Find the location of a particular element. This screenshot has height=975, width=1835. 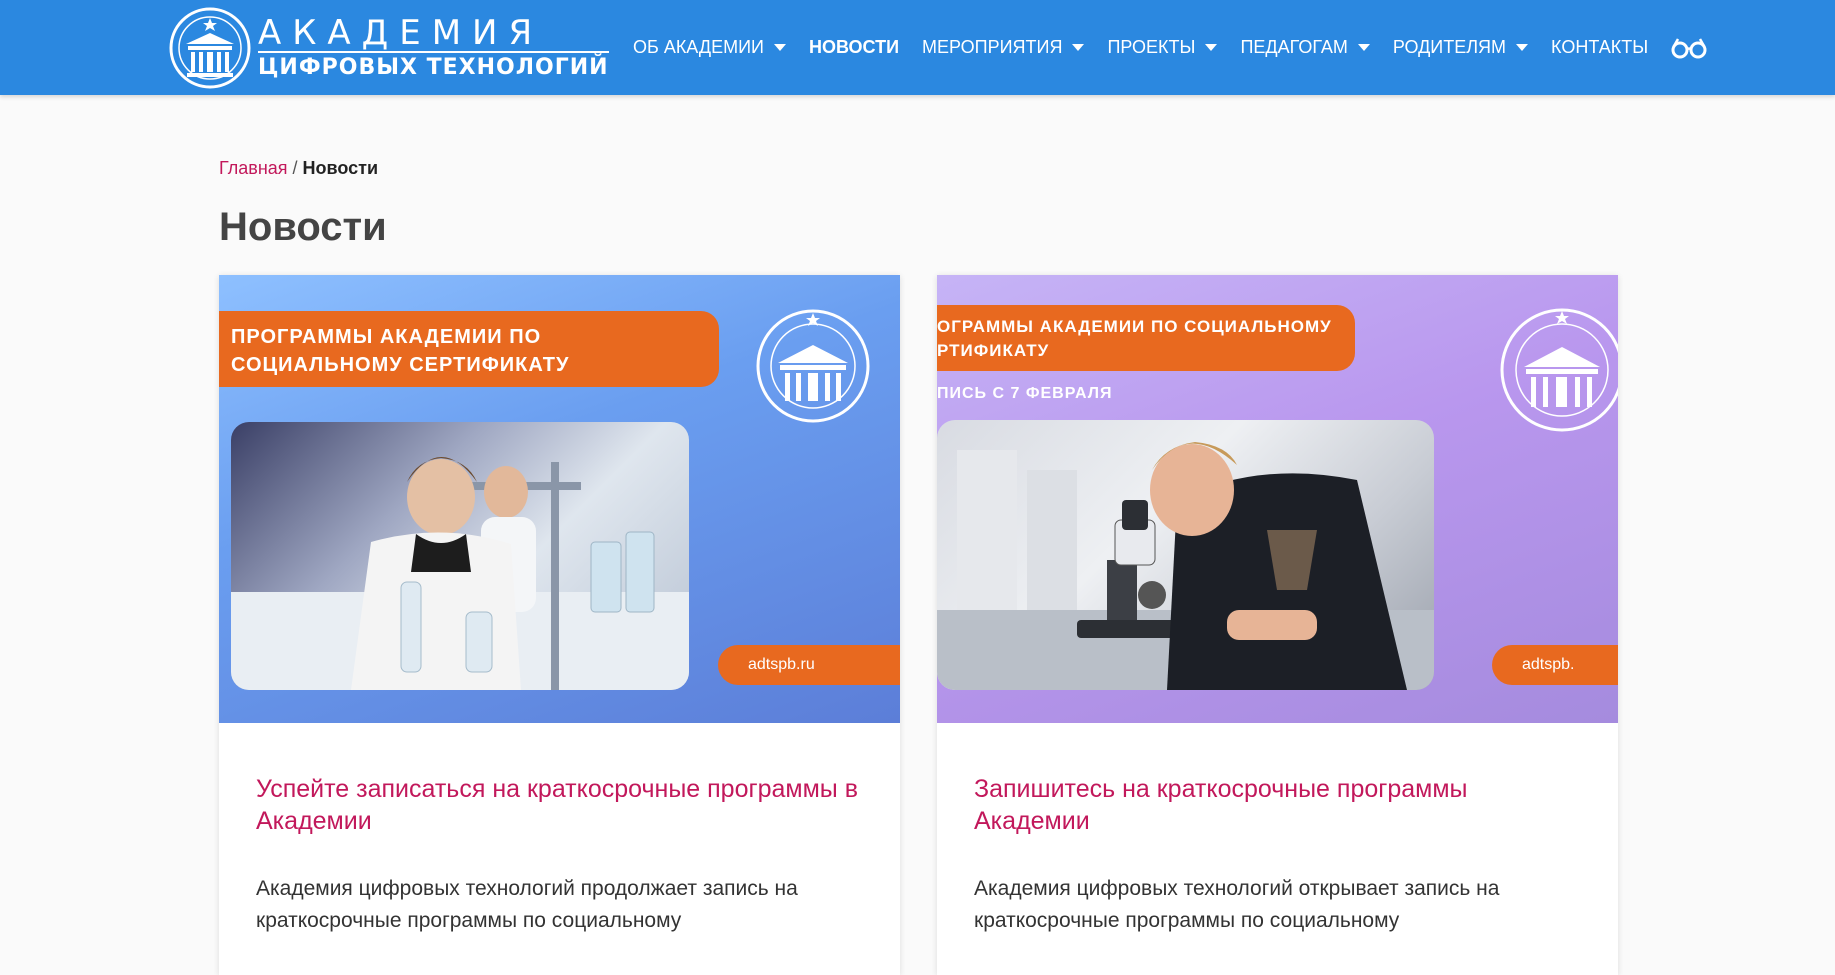

page-title: Новости is located at coordinates (303, 227).